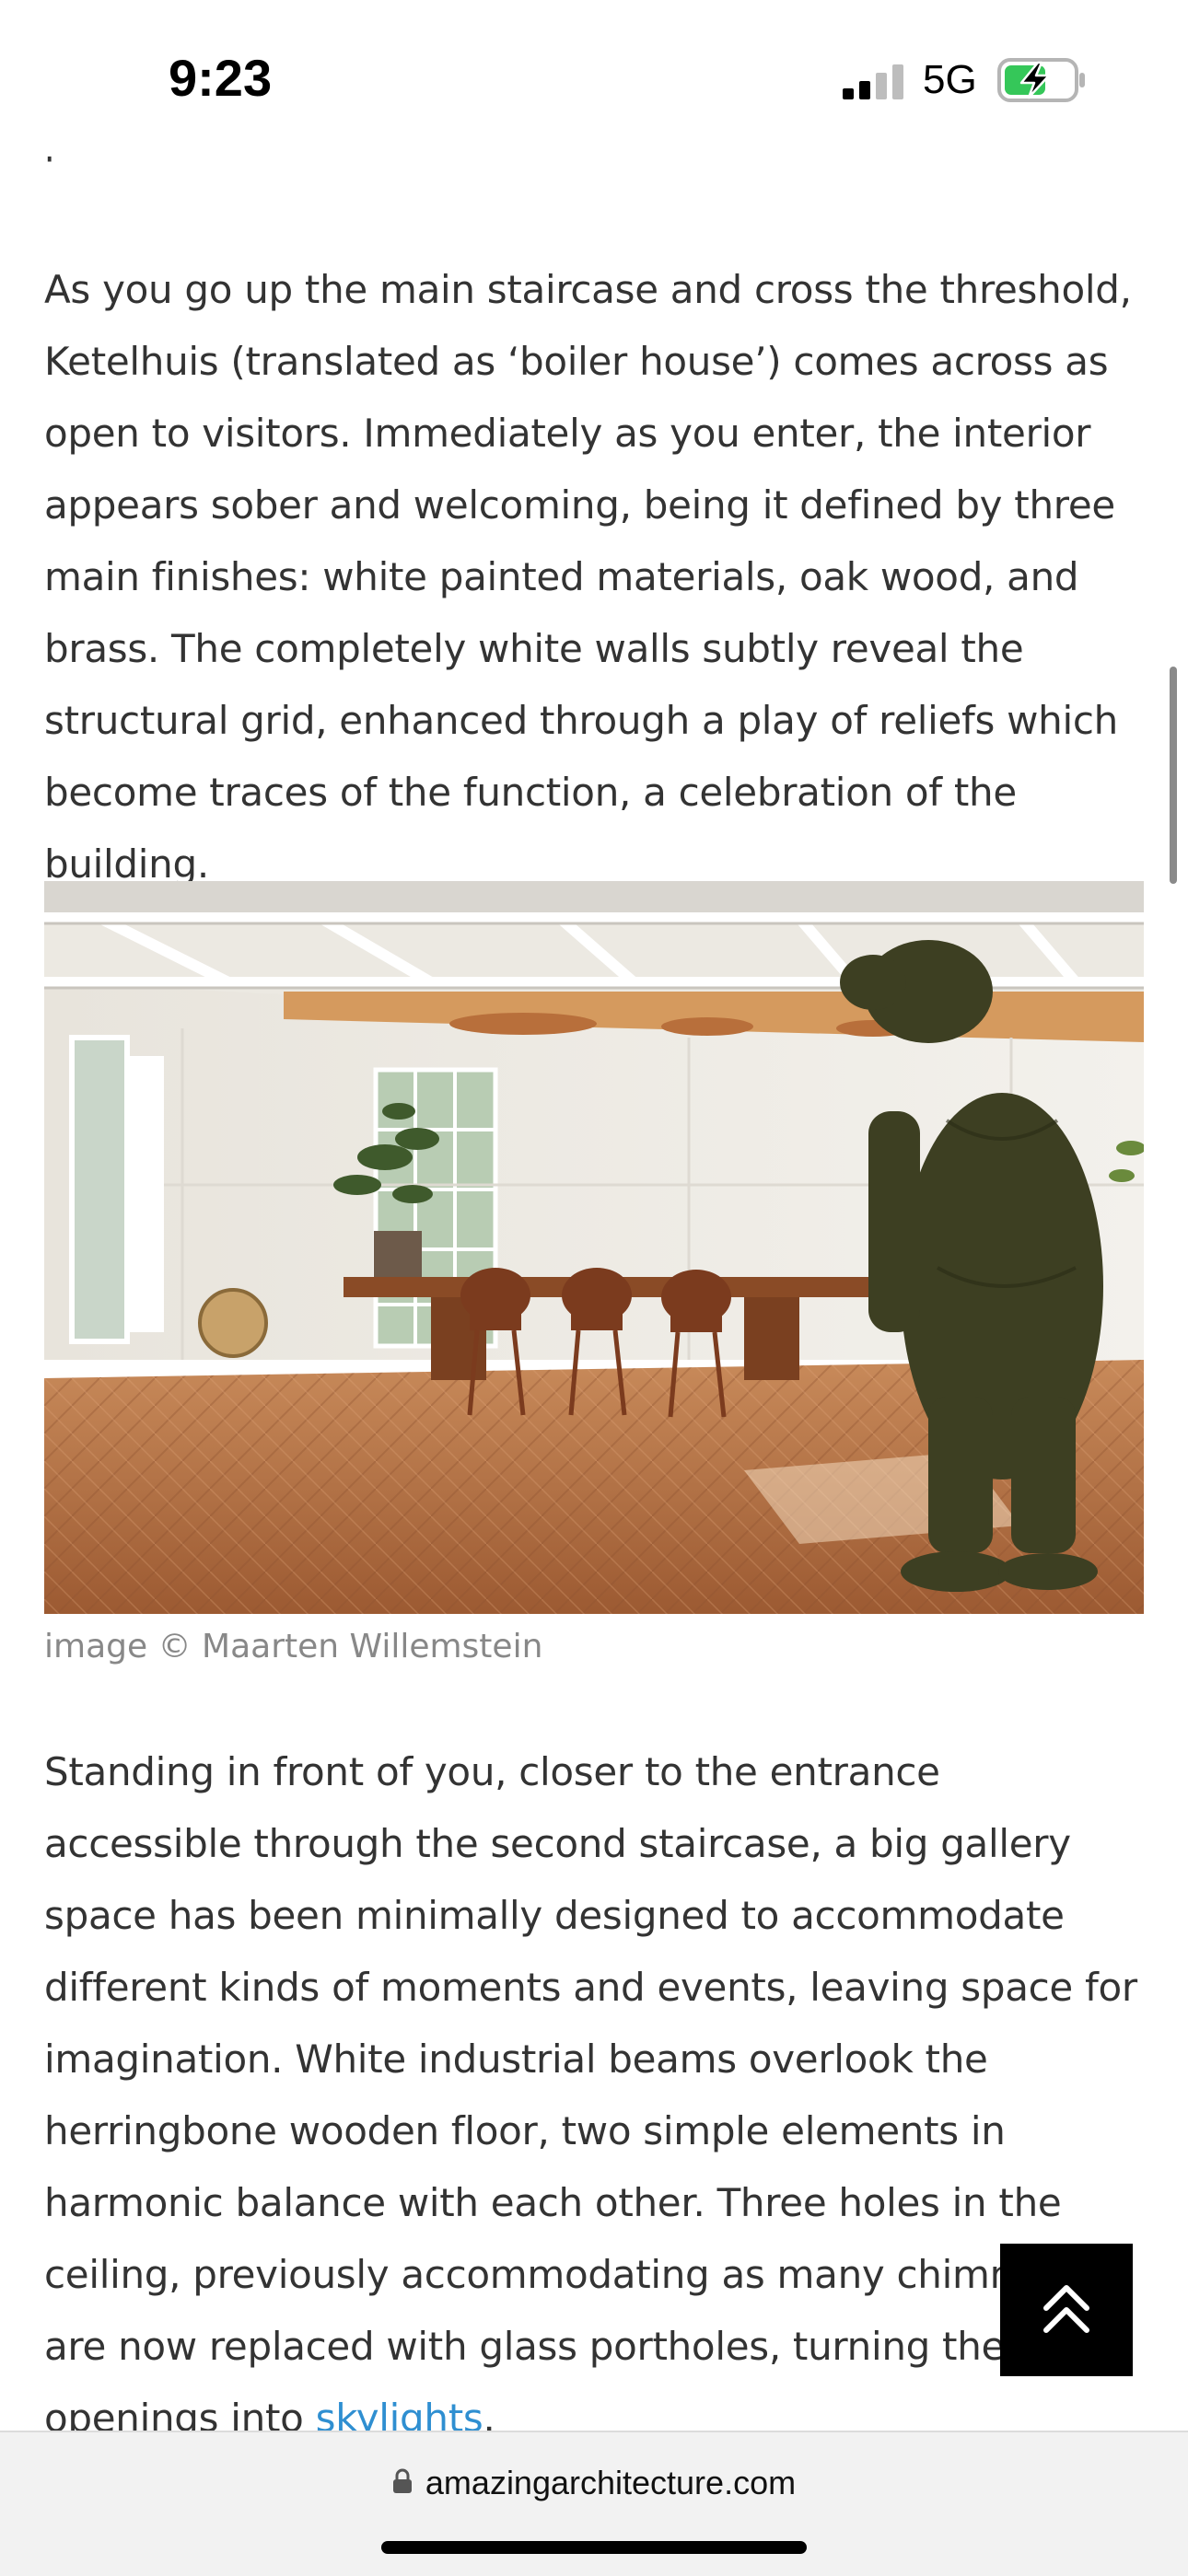 The height and width of the screenshot is (2576, 1188). I want to click on double-chevron-up-icon, so click(1066, 2309).